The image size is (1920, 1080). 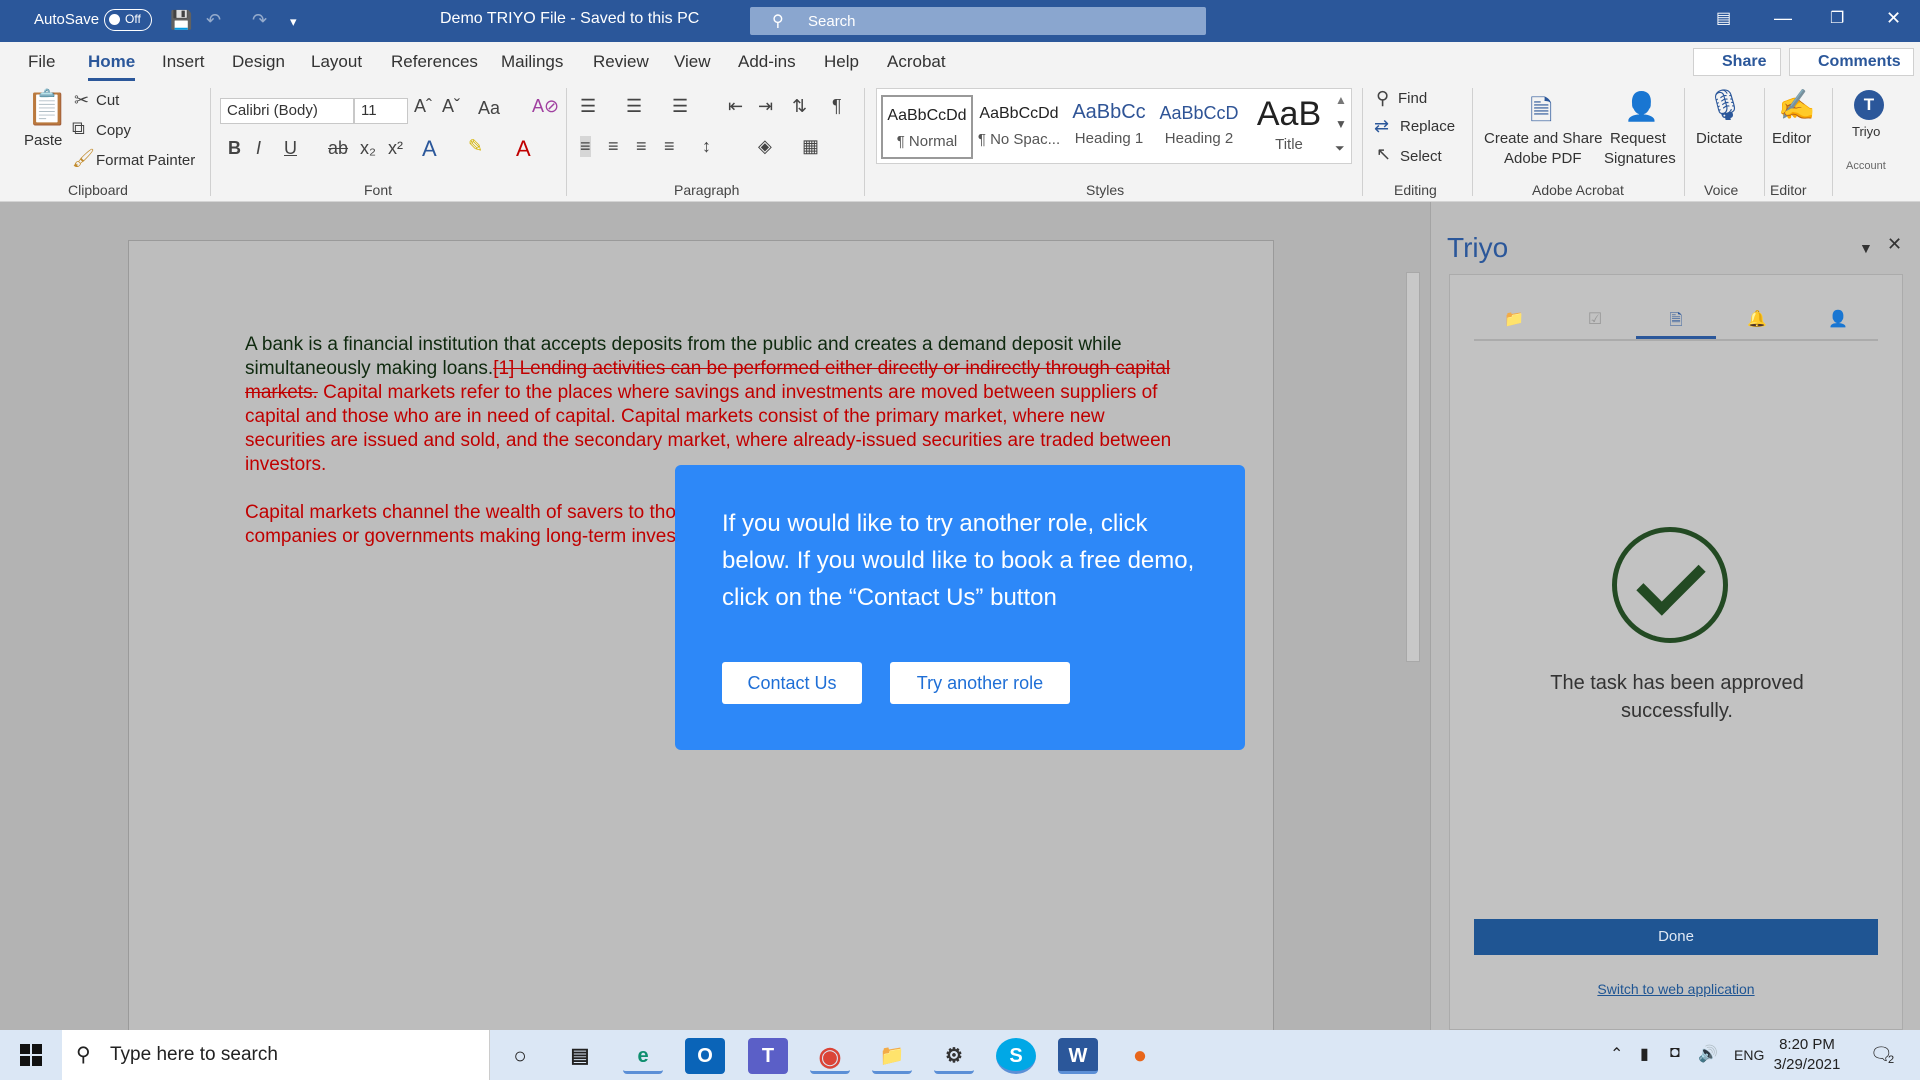 What do you see at coordinates (107, 100) in the screenshot?
I see `cut-button: Cut` at bounding box center [107, 100].